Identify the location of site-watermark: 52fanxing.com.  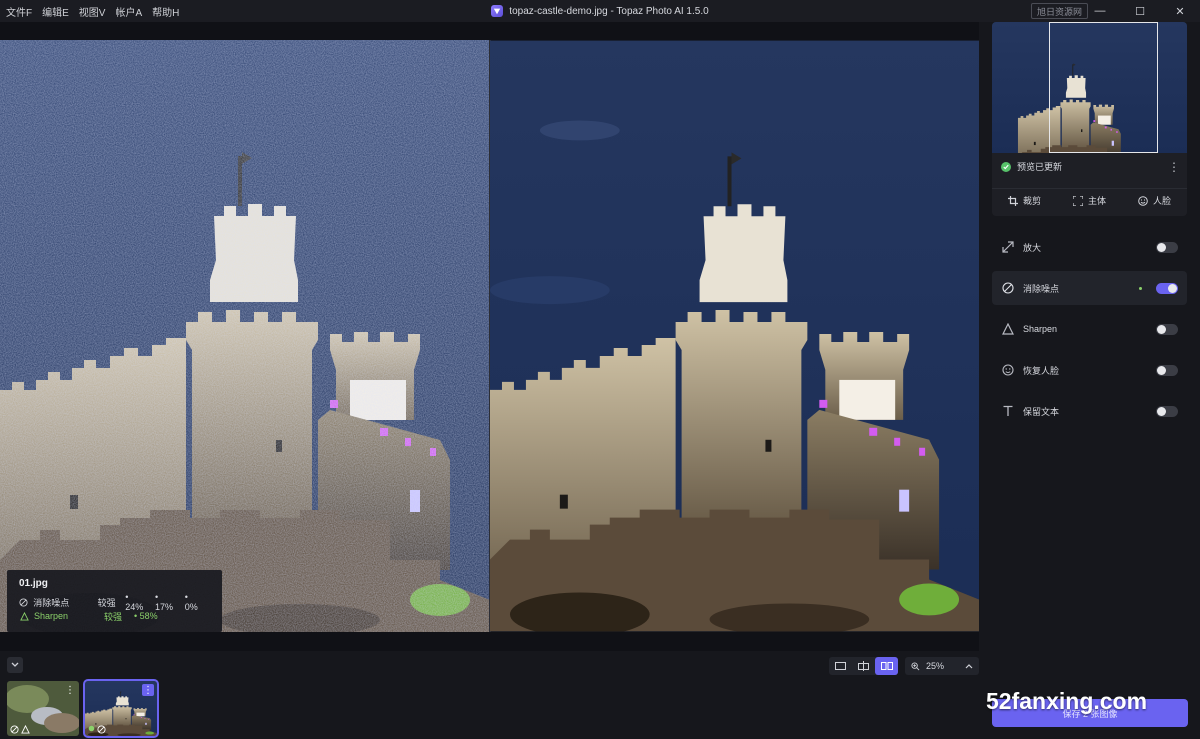
(1067, 701).